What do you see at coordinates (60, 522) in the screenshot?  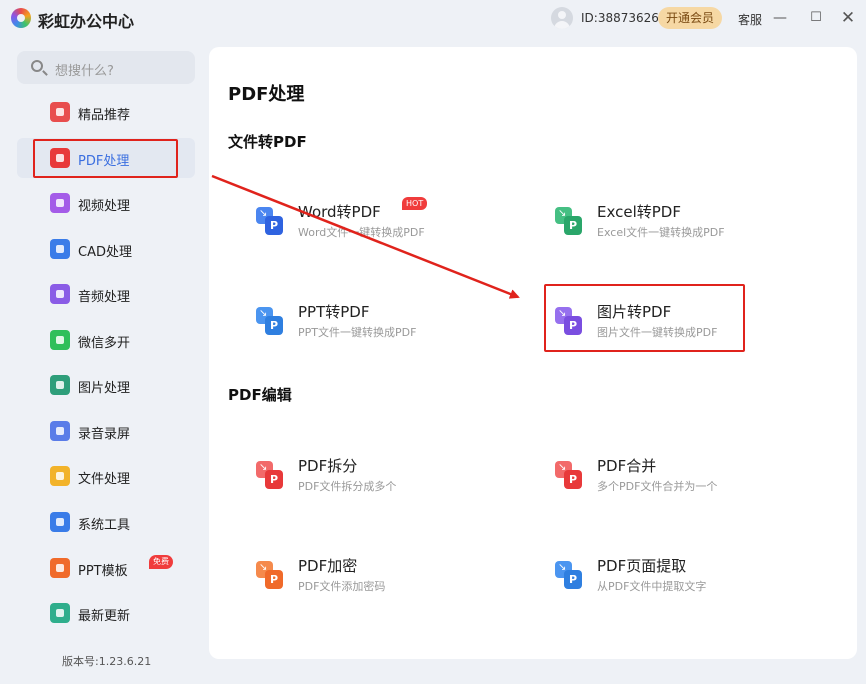 I see `gear-icon` at bounding box center [60, 522].